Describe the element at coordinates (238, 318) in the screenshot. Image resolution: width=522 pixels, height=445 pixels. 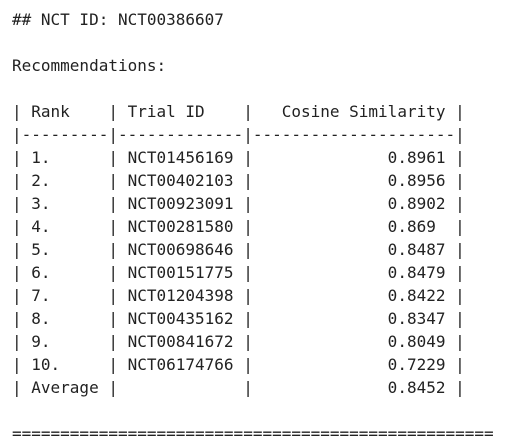
I see `table-row: | 8. | NCT00435162 | 0.8347 |` at that location.